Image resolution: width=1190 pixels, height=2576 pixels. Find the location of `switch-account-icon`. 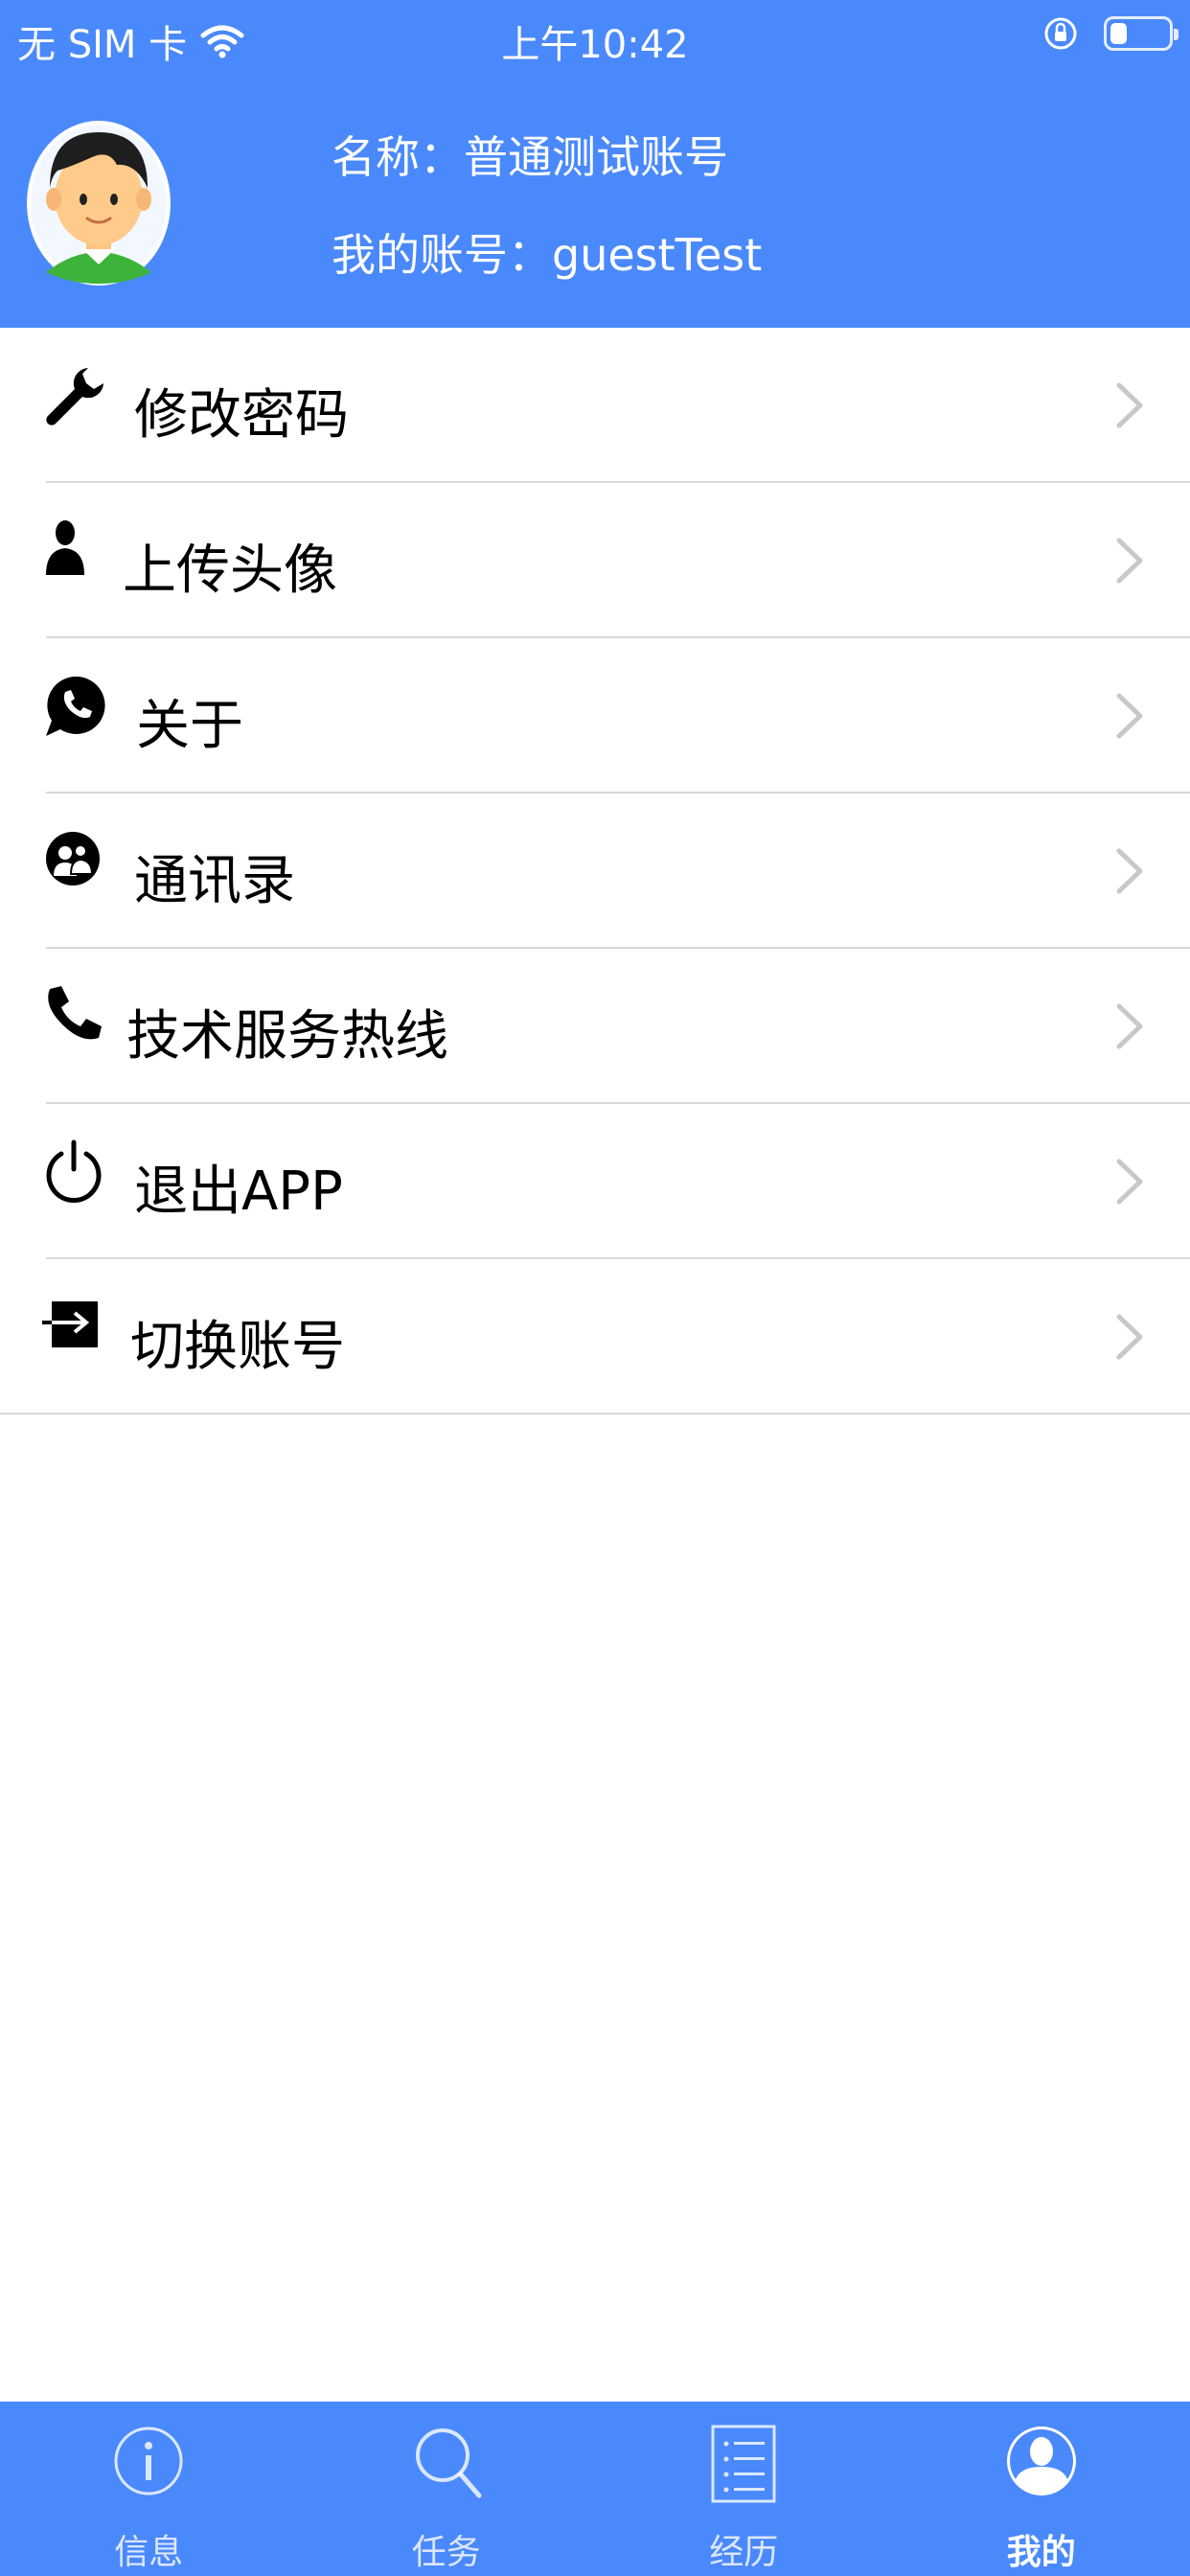

switch-account-icon is located at coordinates (70, 1324).